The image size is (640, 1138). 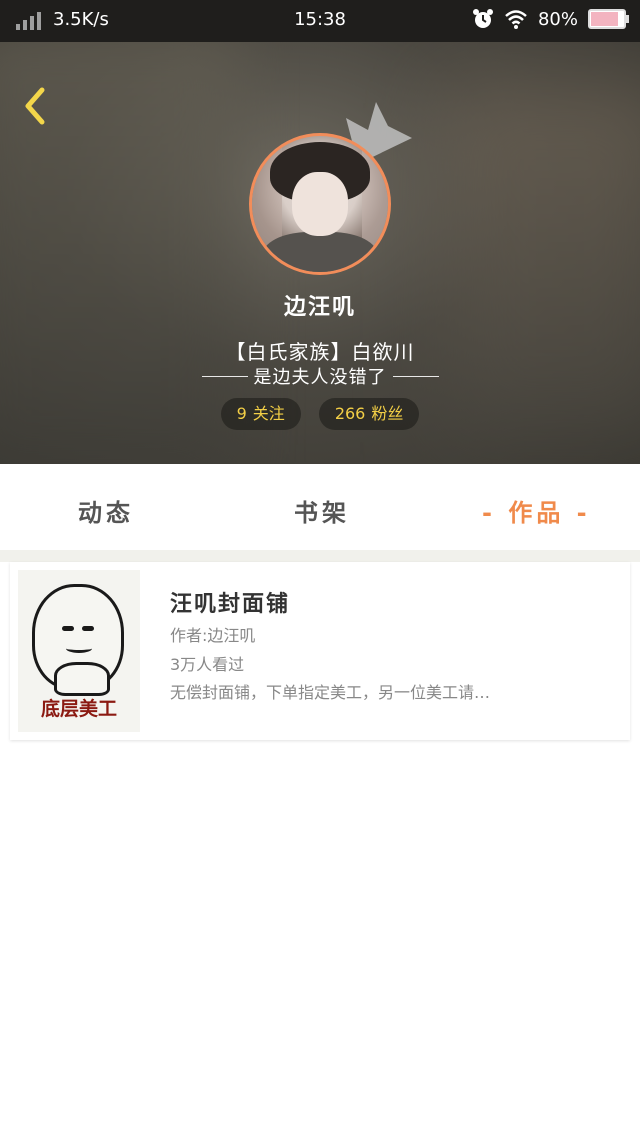 I want to click on followers-count-button: 266 粉丝, so click(x=369, y=414).